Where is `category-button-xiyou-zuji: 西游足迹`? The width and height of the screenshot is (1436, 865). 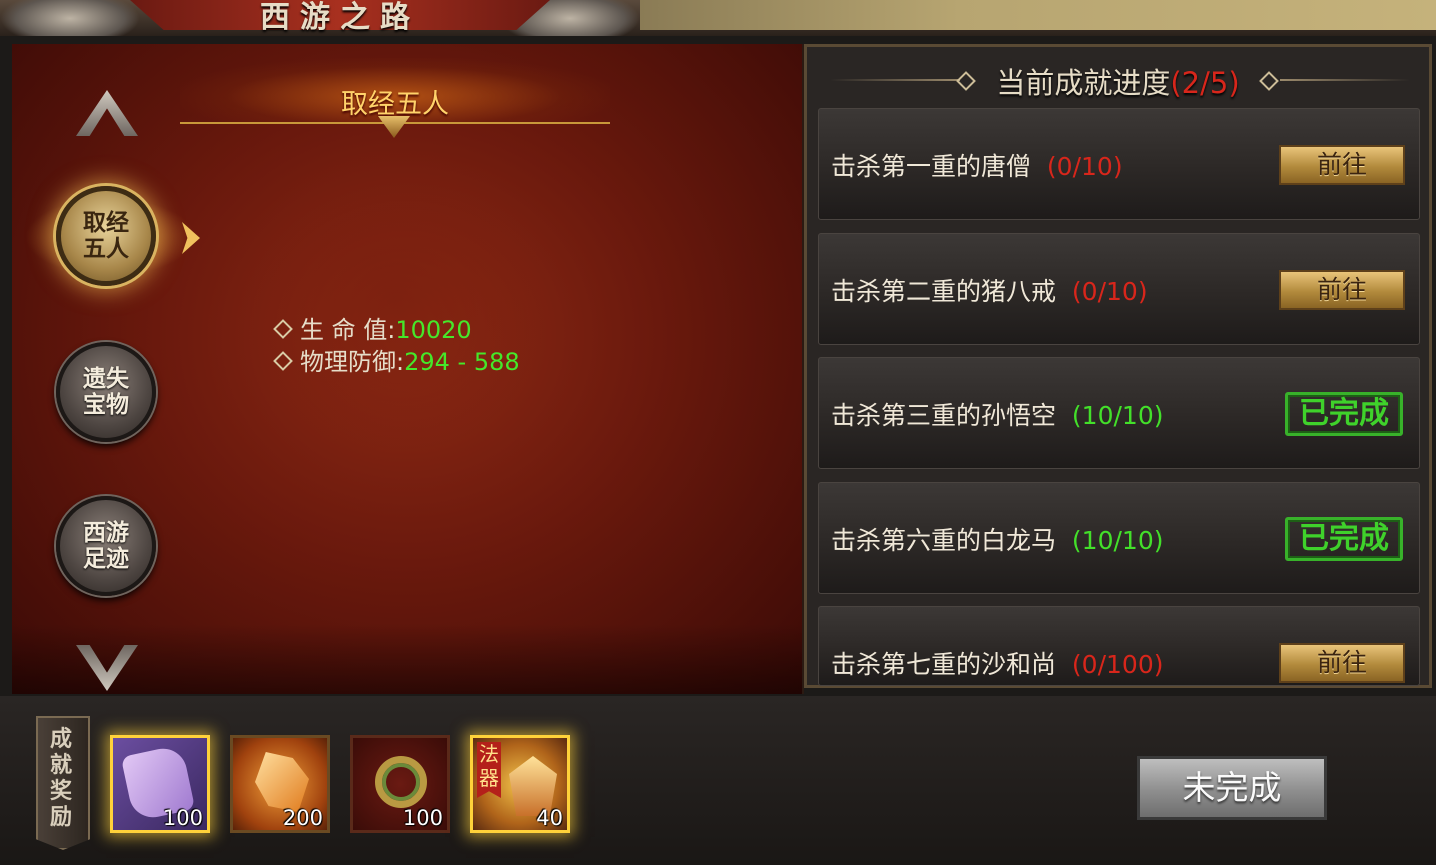
category-button-xiyou-zuji: 西游足迹 is located at coordinates (106, 546).